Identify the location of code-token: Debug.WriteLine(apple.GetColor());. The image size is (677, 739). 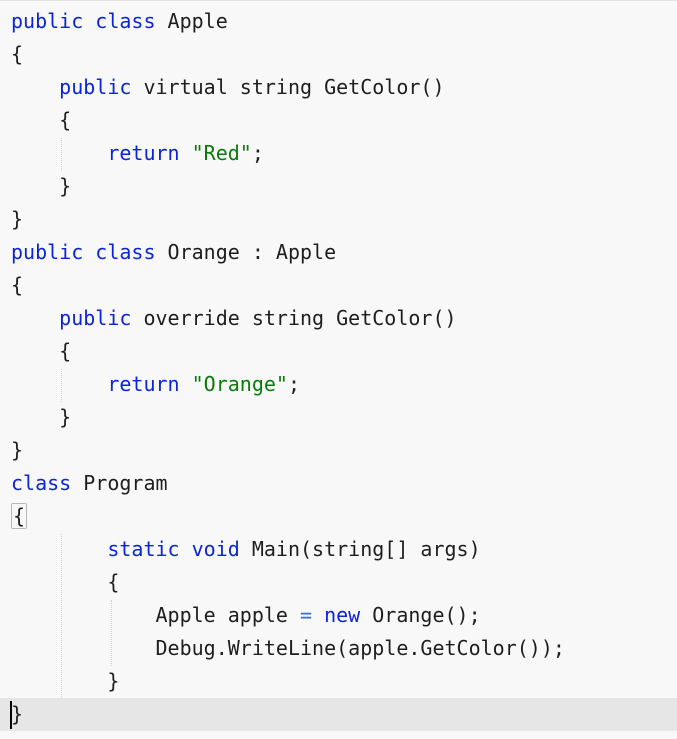
(360, 648).